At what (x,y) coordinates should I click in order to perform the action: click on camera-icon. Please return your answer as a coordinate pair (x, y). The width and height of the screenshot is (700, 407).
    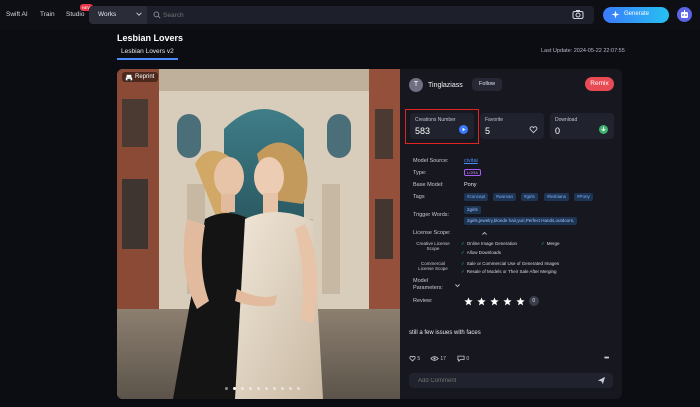
    Looking at the image, I should click on (578, 14).